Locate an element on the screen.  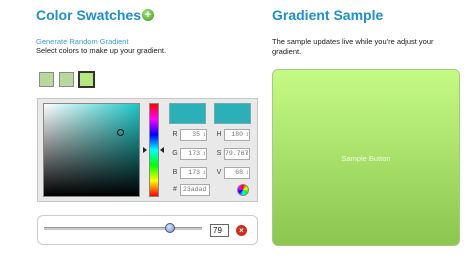
remove-color-icon: × is located at coordinates (241, 230).